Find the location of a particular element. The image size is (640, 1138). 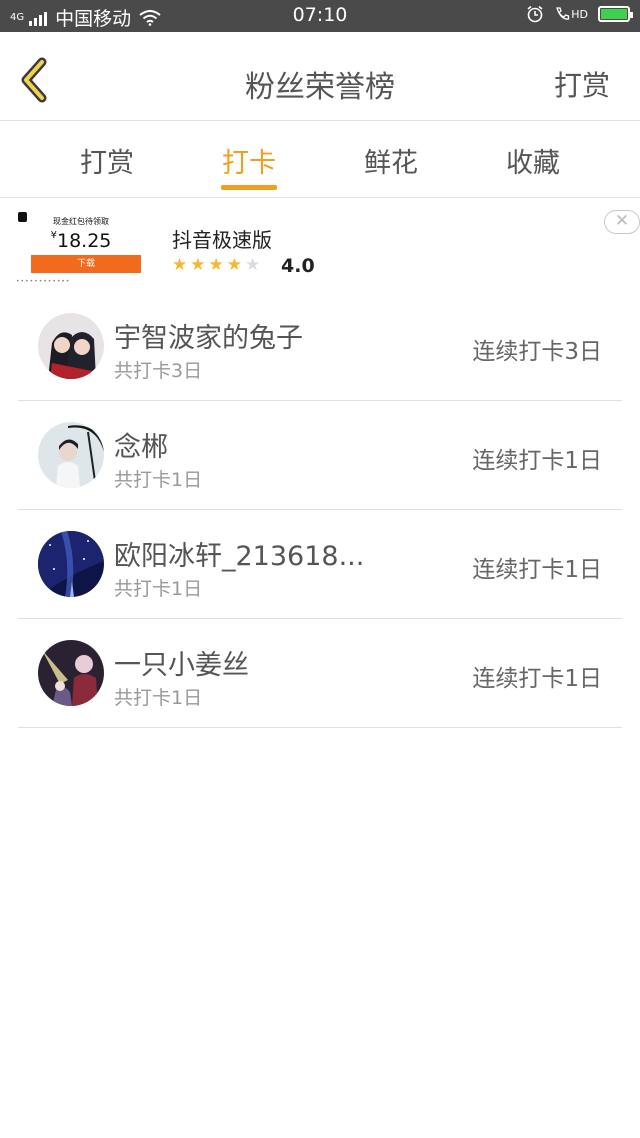

ad-thumb-price: ¥18.25 is located at coordinates (81, 241).